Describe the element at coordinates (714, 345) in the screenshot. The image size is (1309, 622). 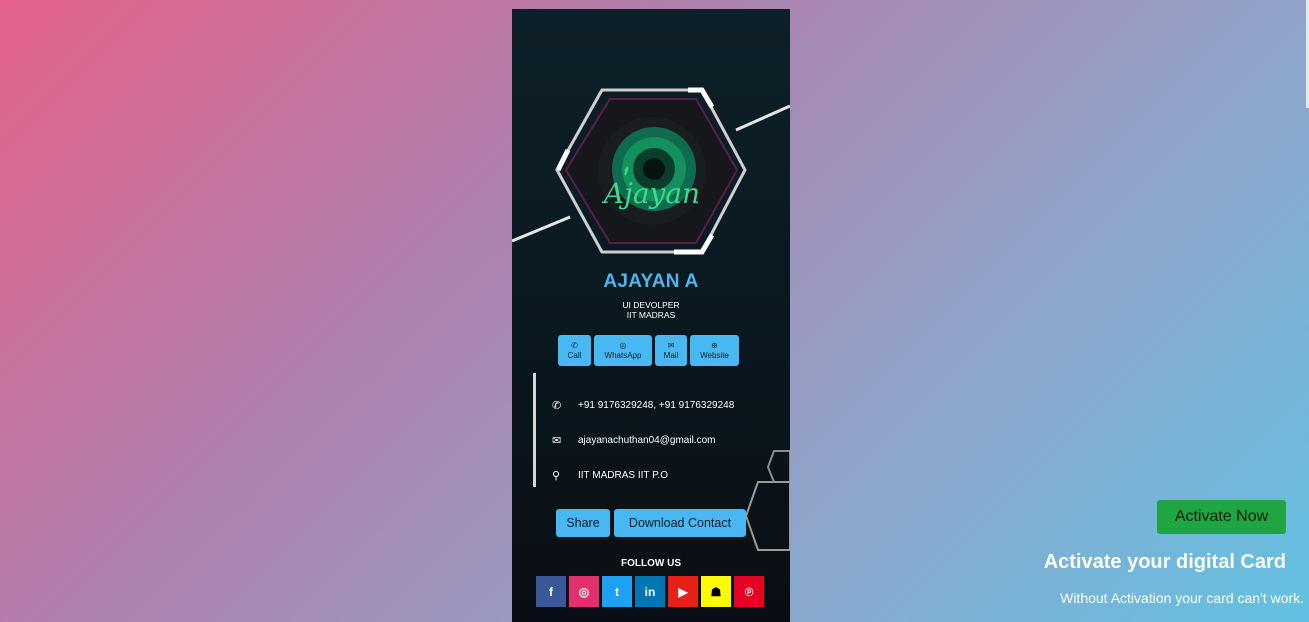
I see `globe-icon: ⊕` at that location.